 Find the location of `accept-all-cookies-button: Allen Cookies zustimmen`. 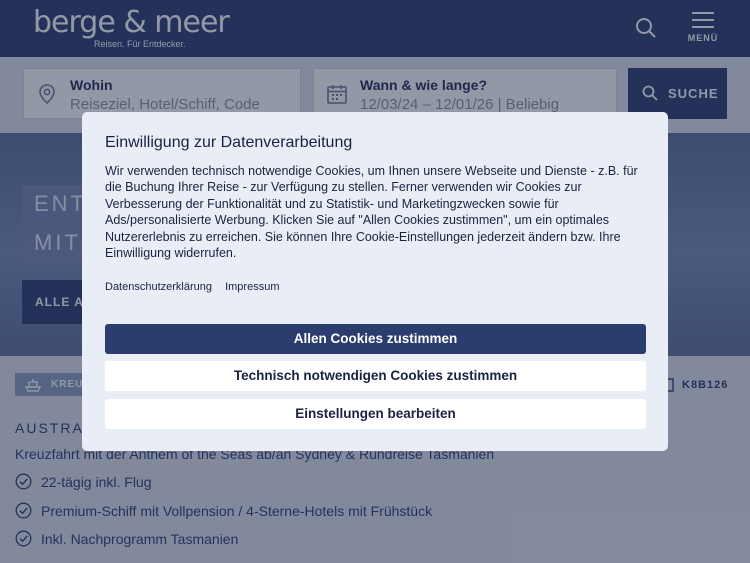

accept-all-cookies-button: Allen Cookies zustimmen is located at coordinates (375, 339).